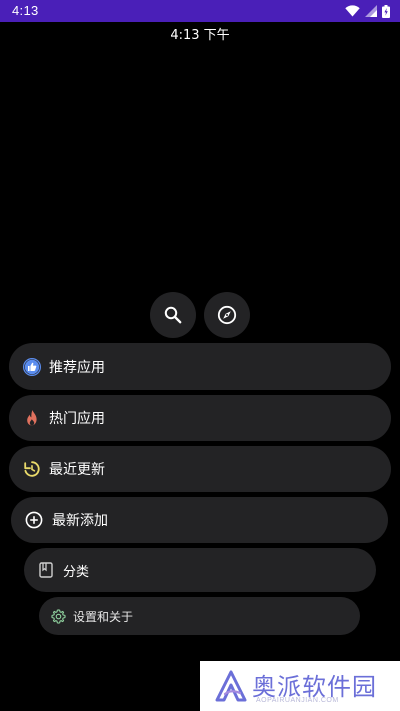 Image resolution: width=400 pixels, height=711 pixels. Describe the element at coordinates (200, 469) in the screenshot. I see `menu-item-recently-updated: 最近更新` at that location.